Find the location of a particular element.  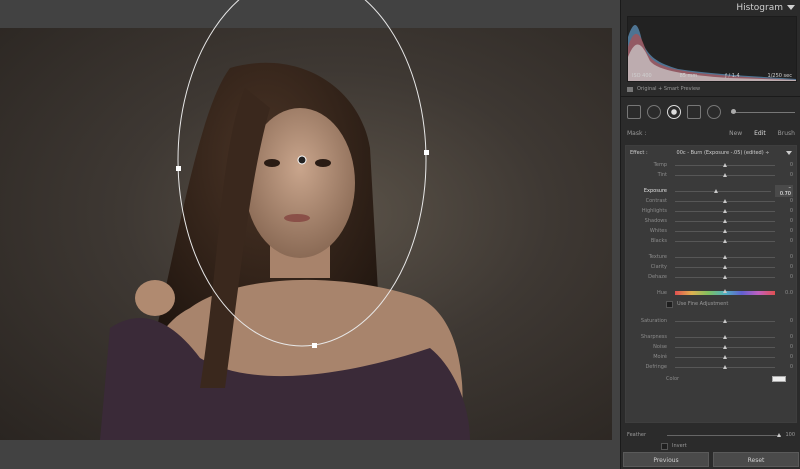

dehaze-value: 0 is located at coordinates (786, 277).